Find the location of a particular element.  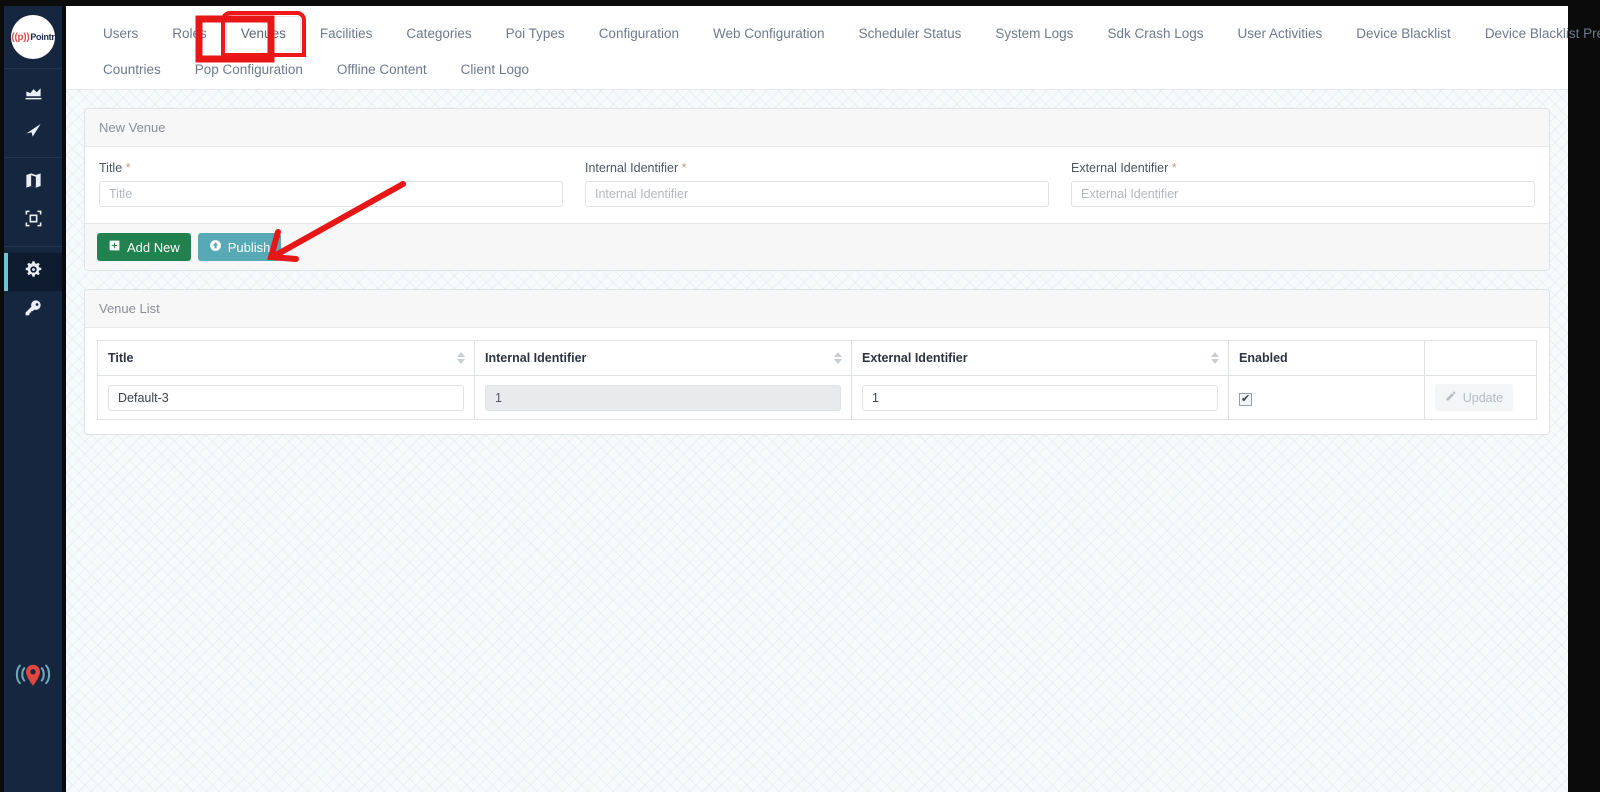

tab-scheduler-status: Scheduler Status is located at coordinates (910, 34).